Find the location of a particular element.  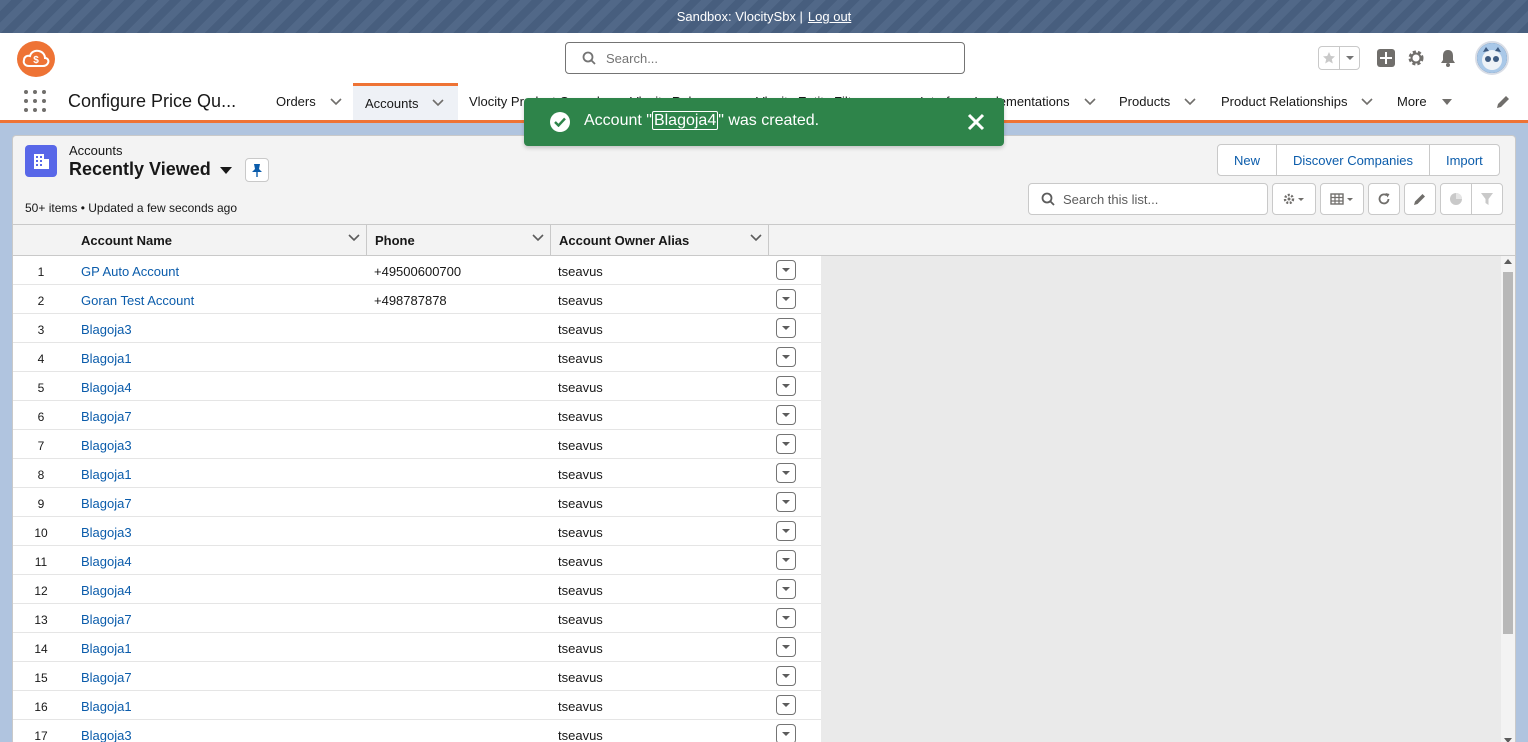

table-scrollbar is located at coordinates (1508, 499).